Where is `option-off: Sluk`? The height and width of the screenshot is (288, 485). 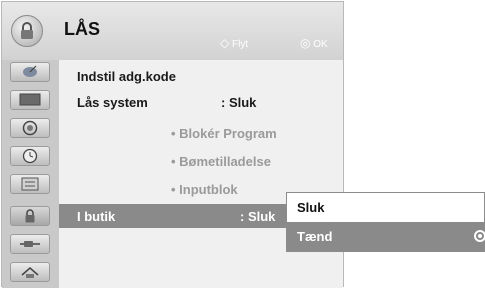 option-off: Sluk is located at coordinates (385, 207).